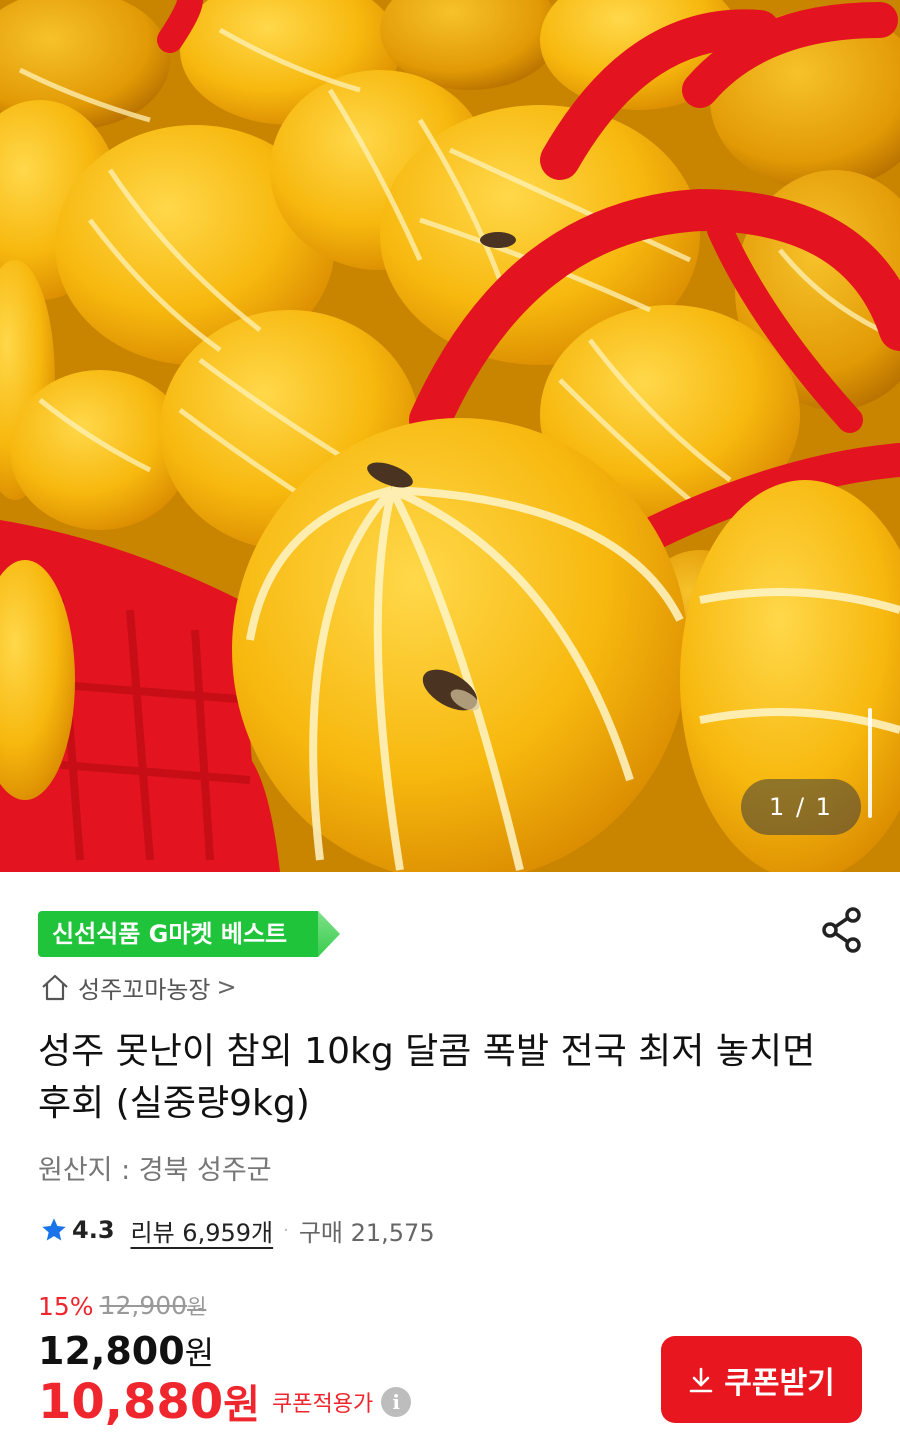 The height and width of the screenshot is (1449, 900). I want to click on image-counter: 1 / 1, so click(801, 807).